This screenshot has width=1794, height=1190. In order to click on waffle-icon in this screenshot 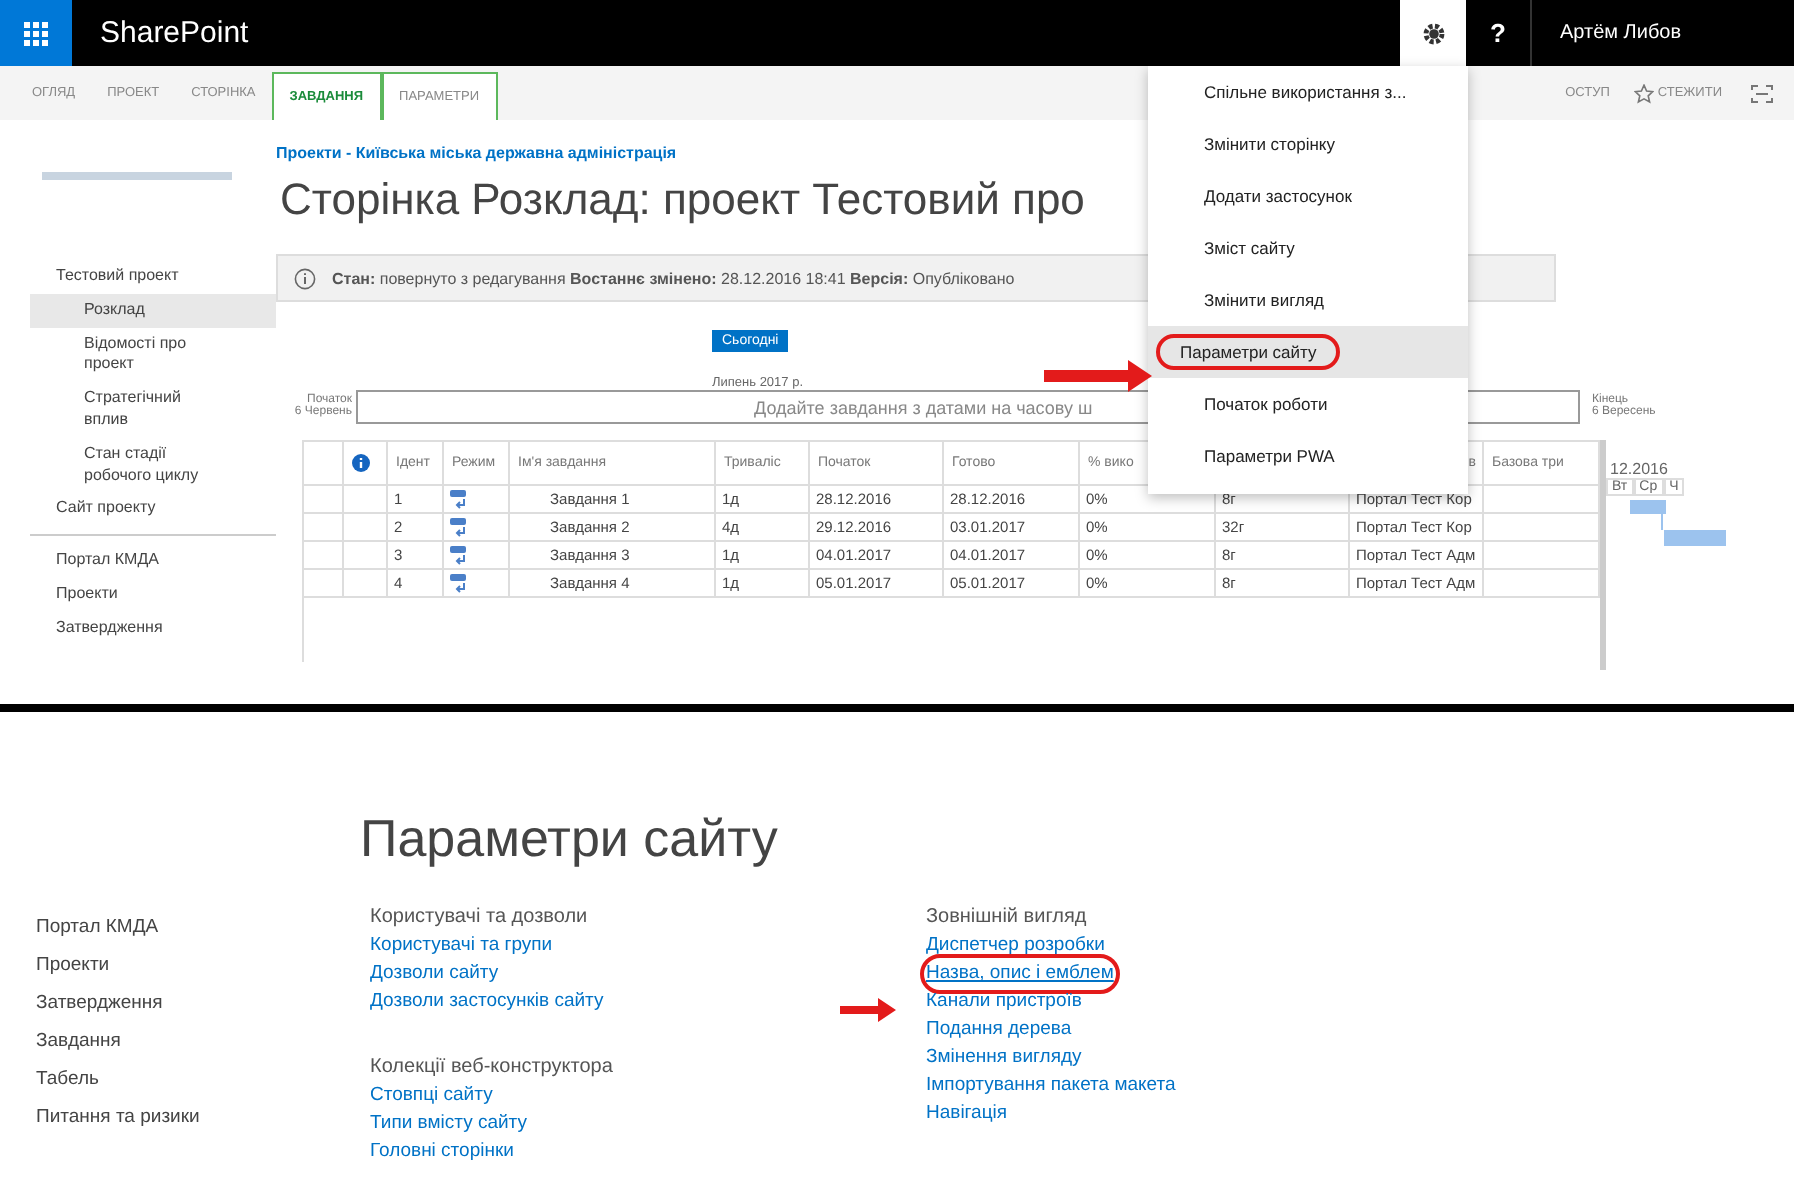, I will do `click(36, 33)`.